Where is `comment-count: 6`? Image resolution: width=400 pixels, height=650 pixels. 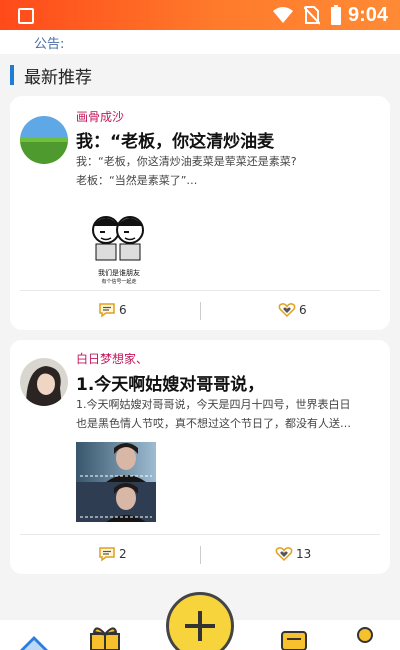
comment-count: 6 is located at coordinates (123, 310).